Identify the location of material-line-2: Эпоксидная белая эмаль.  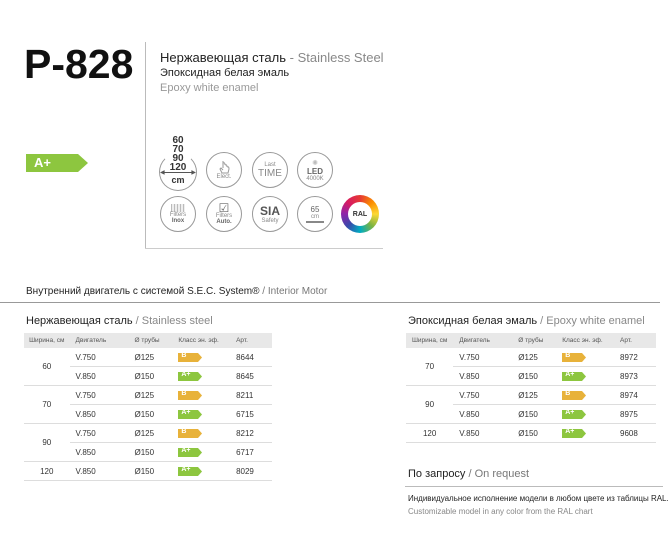
(225, 73).